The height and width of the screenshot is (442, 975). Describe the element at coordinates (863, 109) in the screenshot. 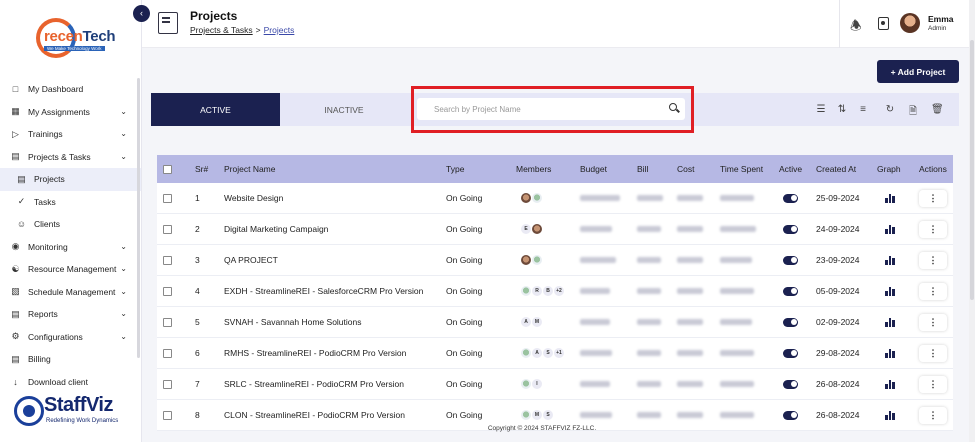

I see `filter-sliders-icon: ≡` at that location.